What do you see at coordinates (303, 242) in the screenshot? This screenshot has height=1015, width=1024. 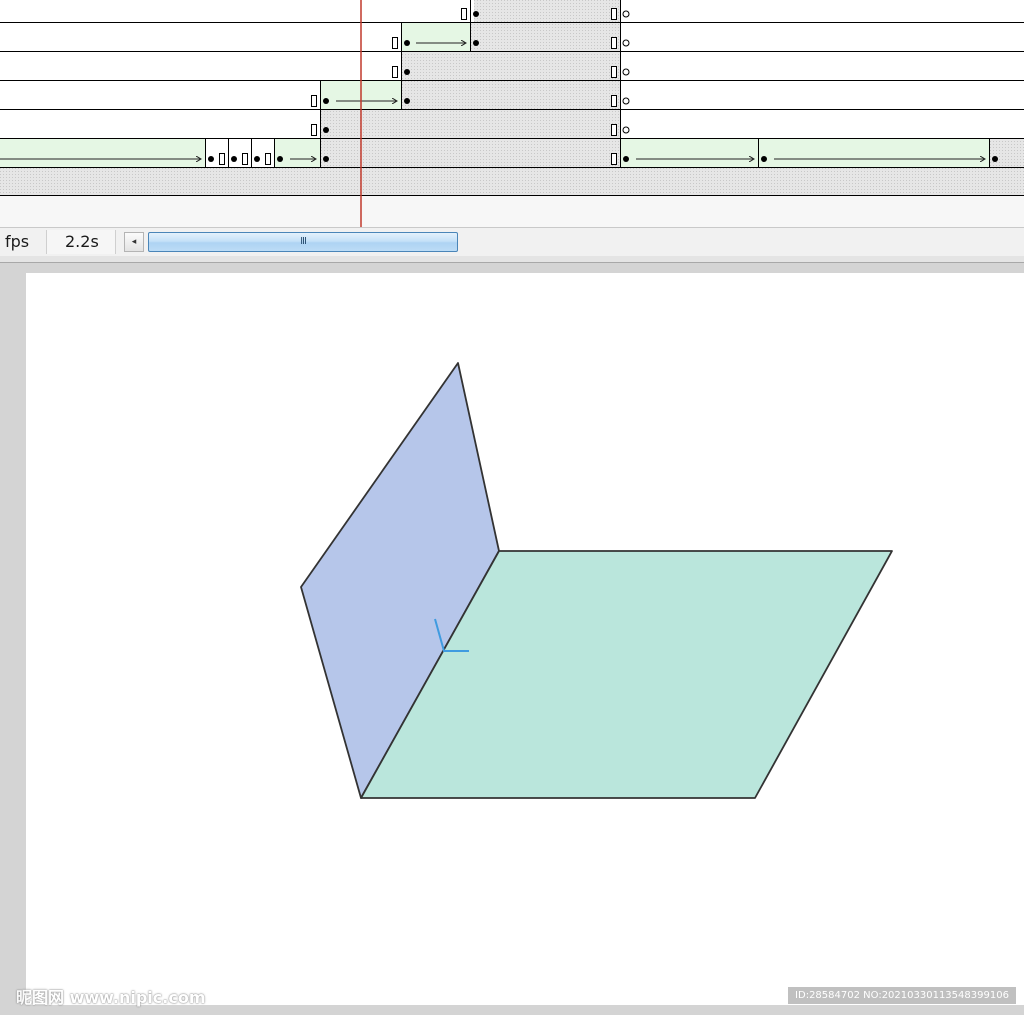 I see `horizontal-scrollbar-thumb: III` at bounding box center [303, 242].